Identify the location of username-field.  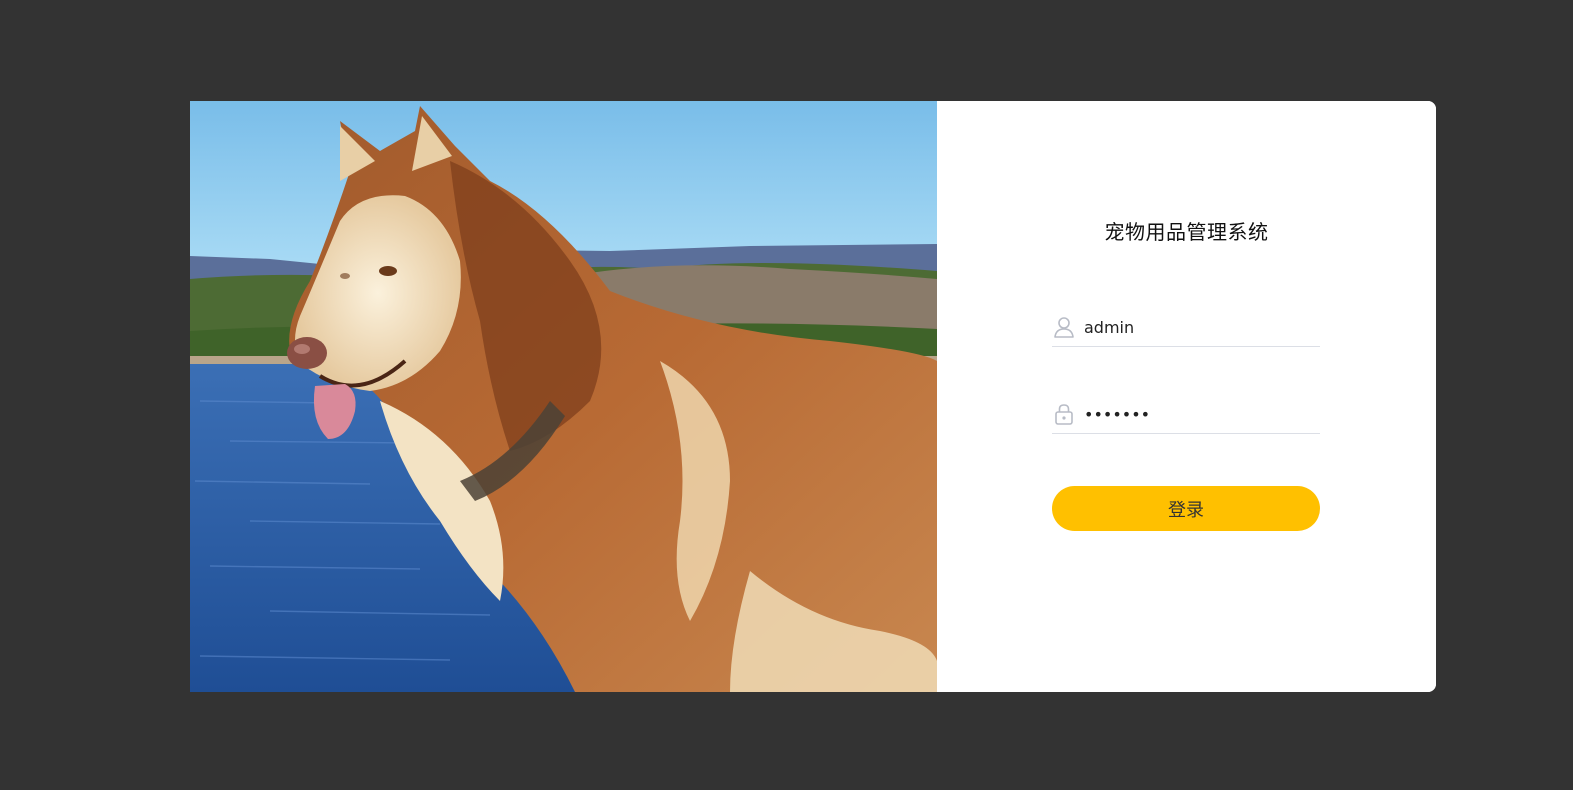
(1186, 327).